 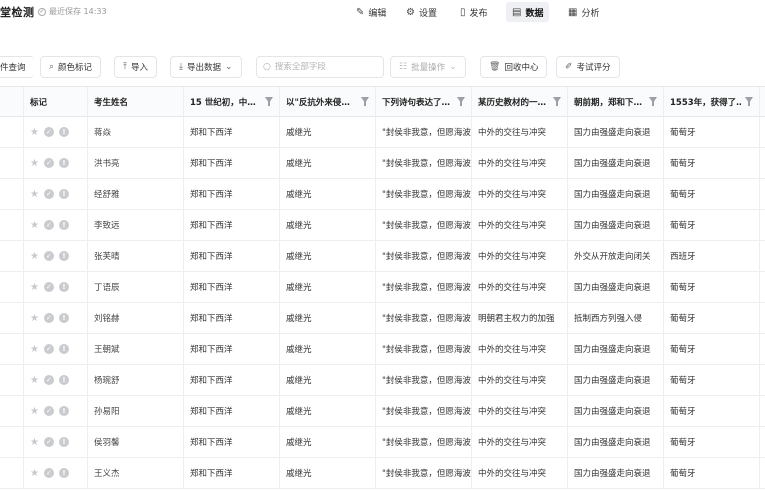 What do you see at coordinates (136, 349) in the screenshot?
I see `cell-student-name: 王朝斌` at bounding box center [136, 349].